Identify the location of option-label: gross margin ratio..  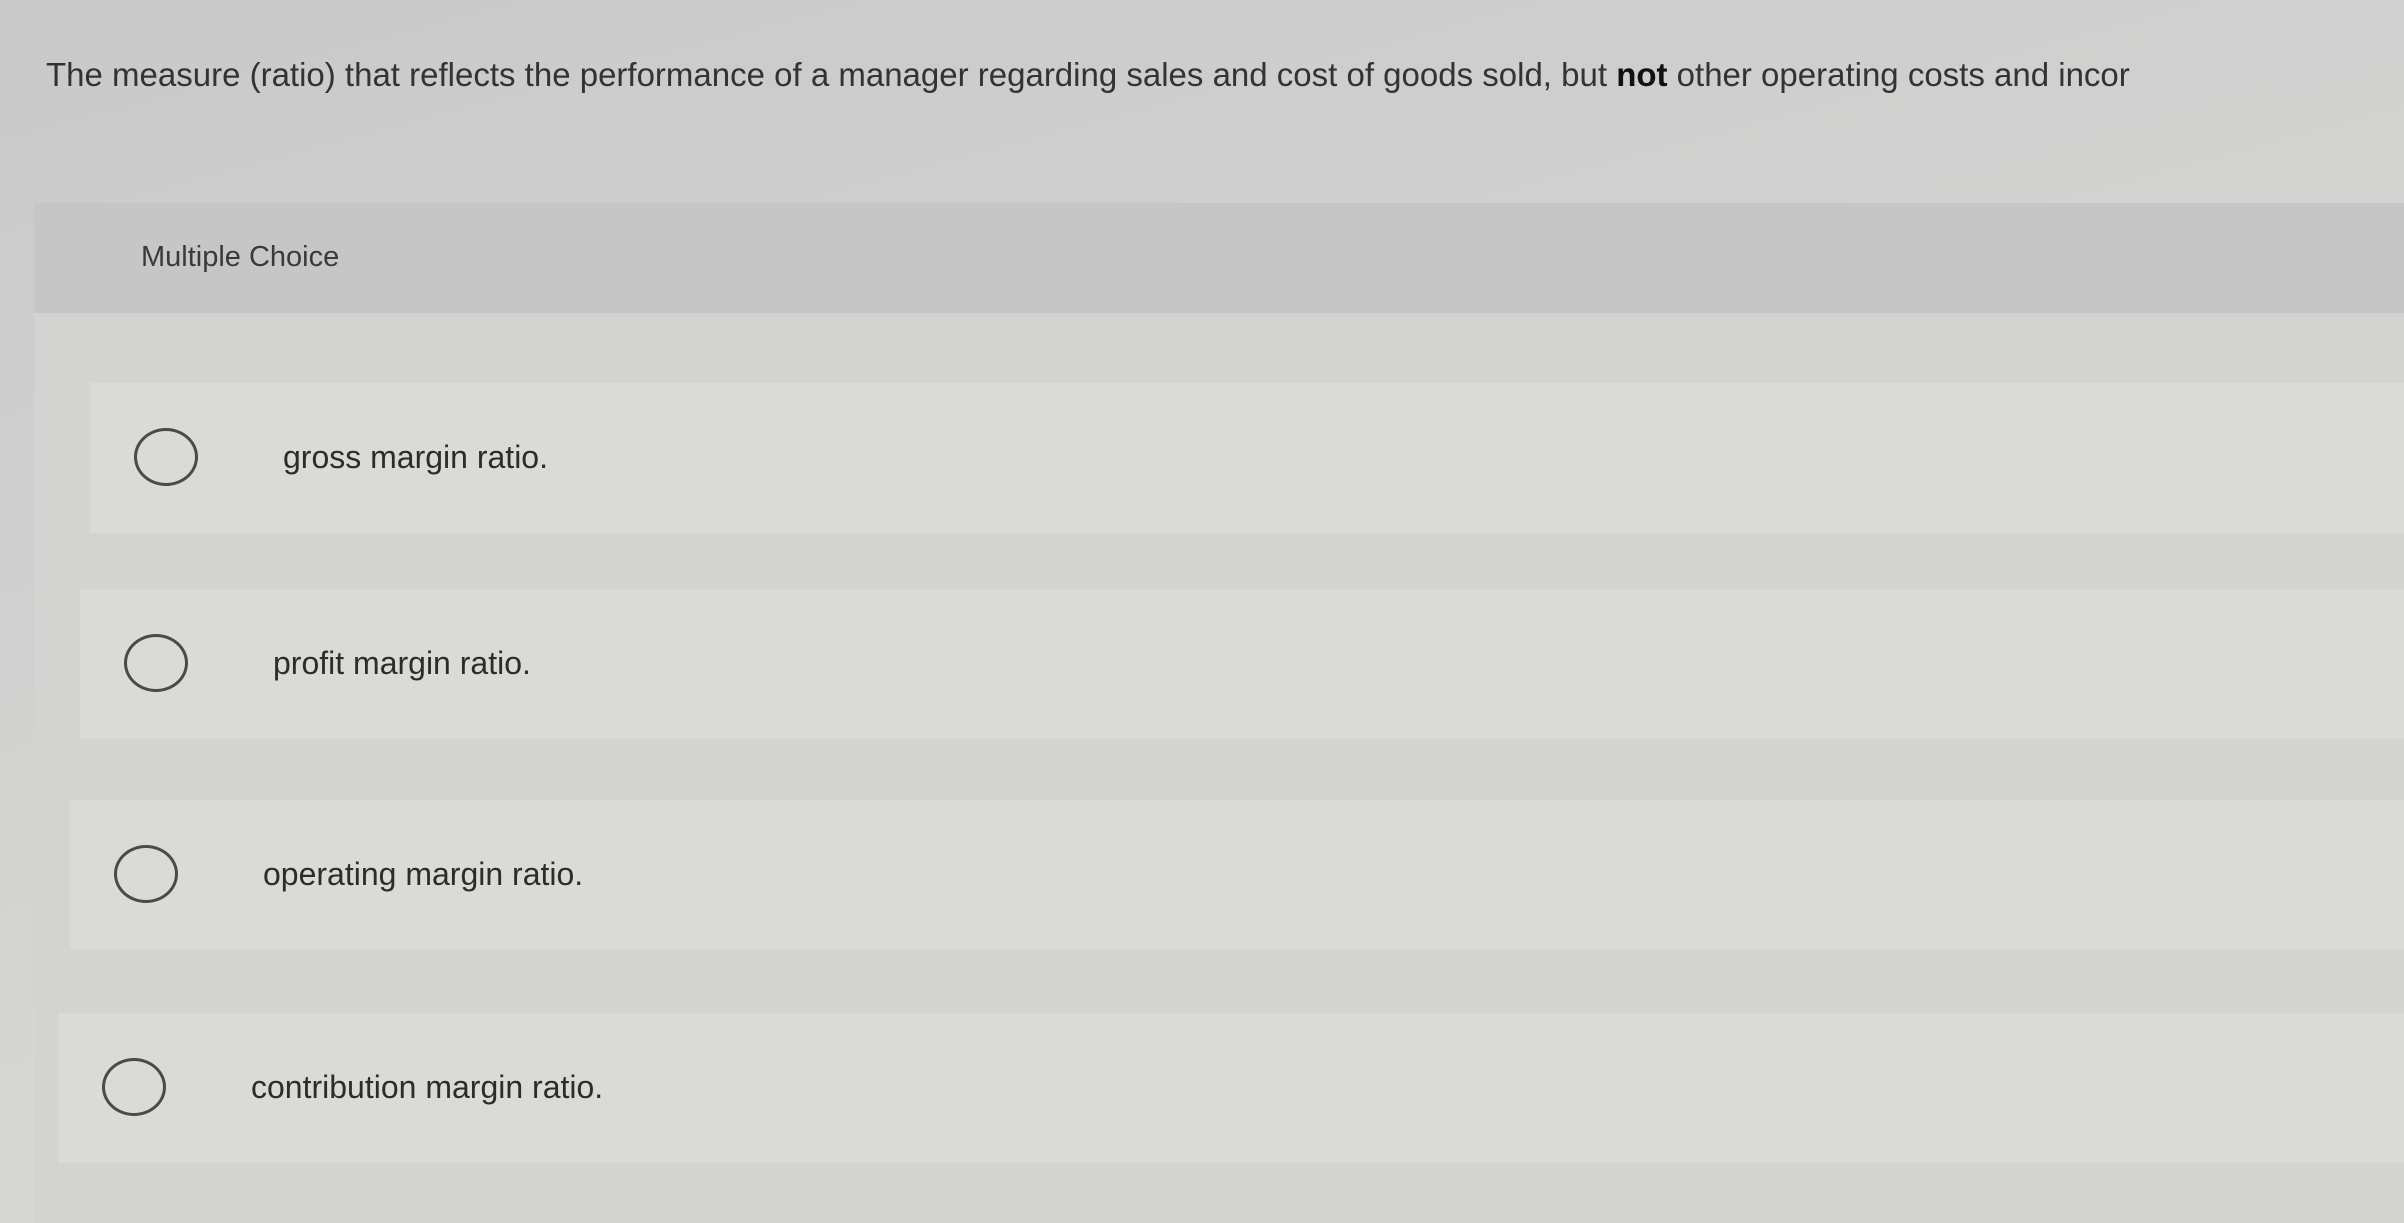
(415, 457).